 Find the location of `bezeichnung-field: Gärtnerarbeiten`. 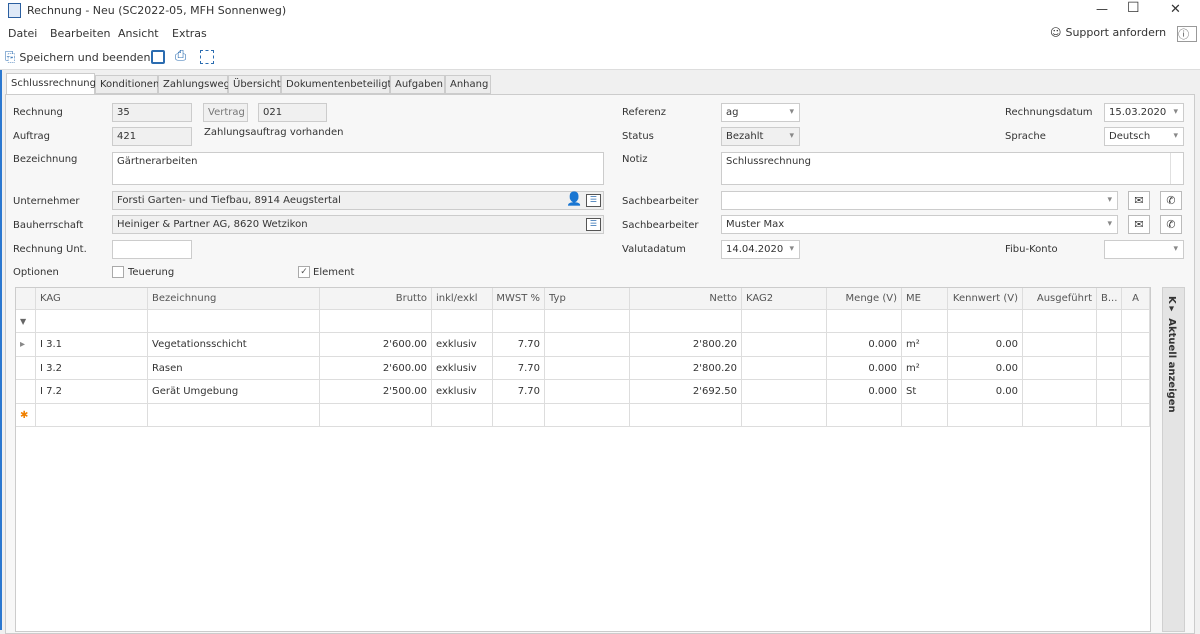

bezeichnung-field: Gärtnerarbeiten is located at coordinates (358, 168).